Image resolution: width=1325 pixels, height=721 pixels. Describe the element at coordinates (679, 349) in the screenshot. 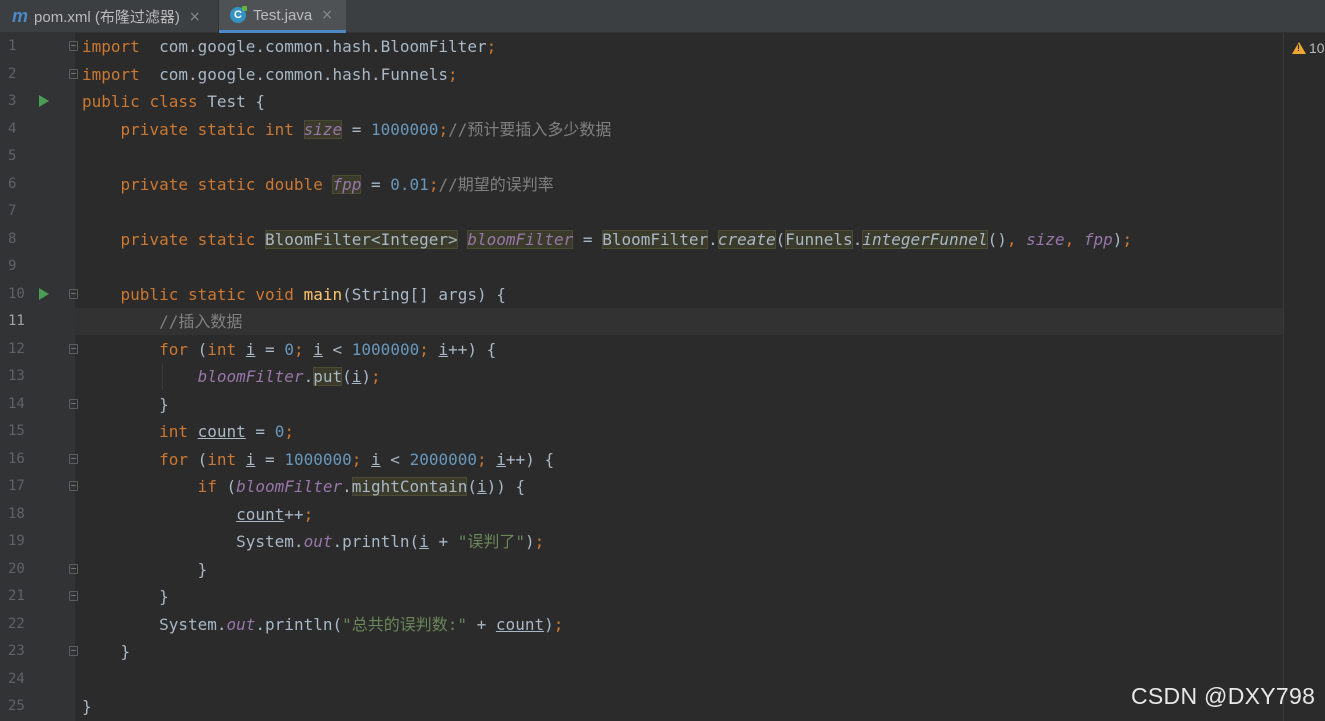

I see `code-line: for (int i = 0; i < 1000000; i++) {` at that location.